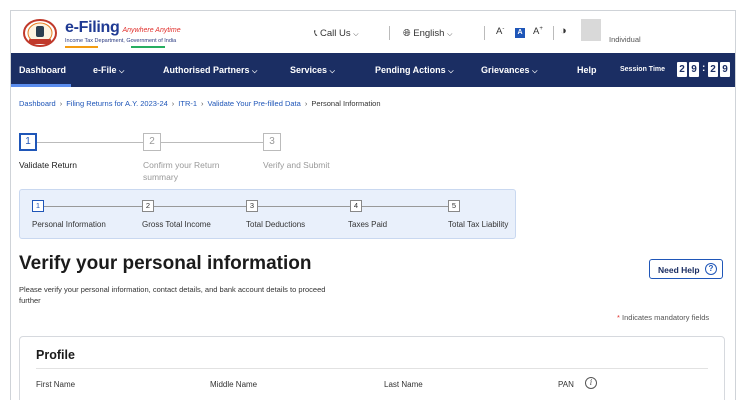  I want to click on step-number-1: 1, so click(28, 142).